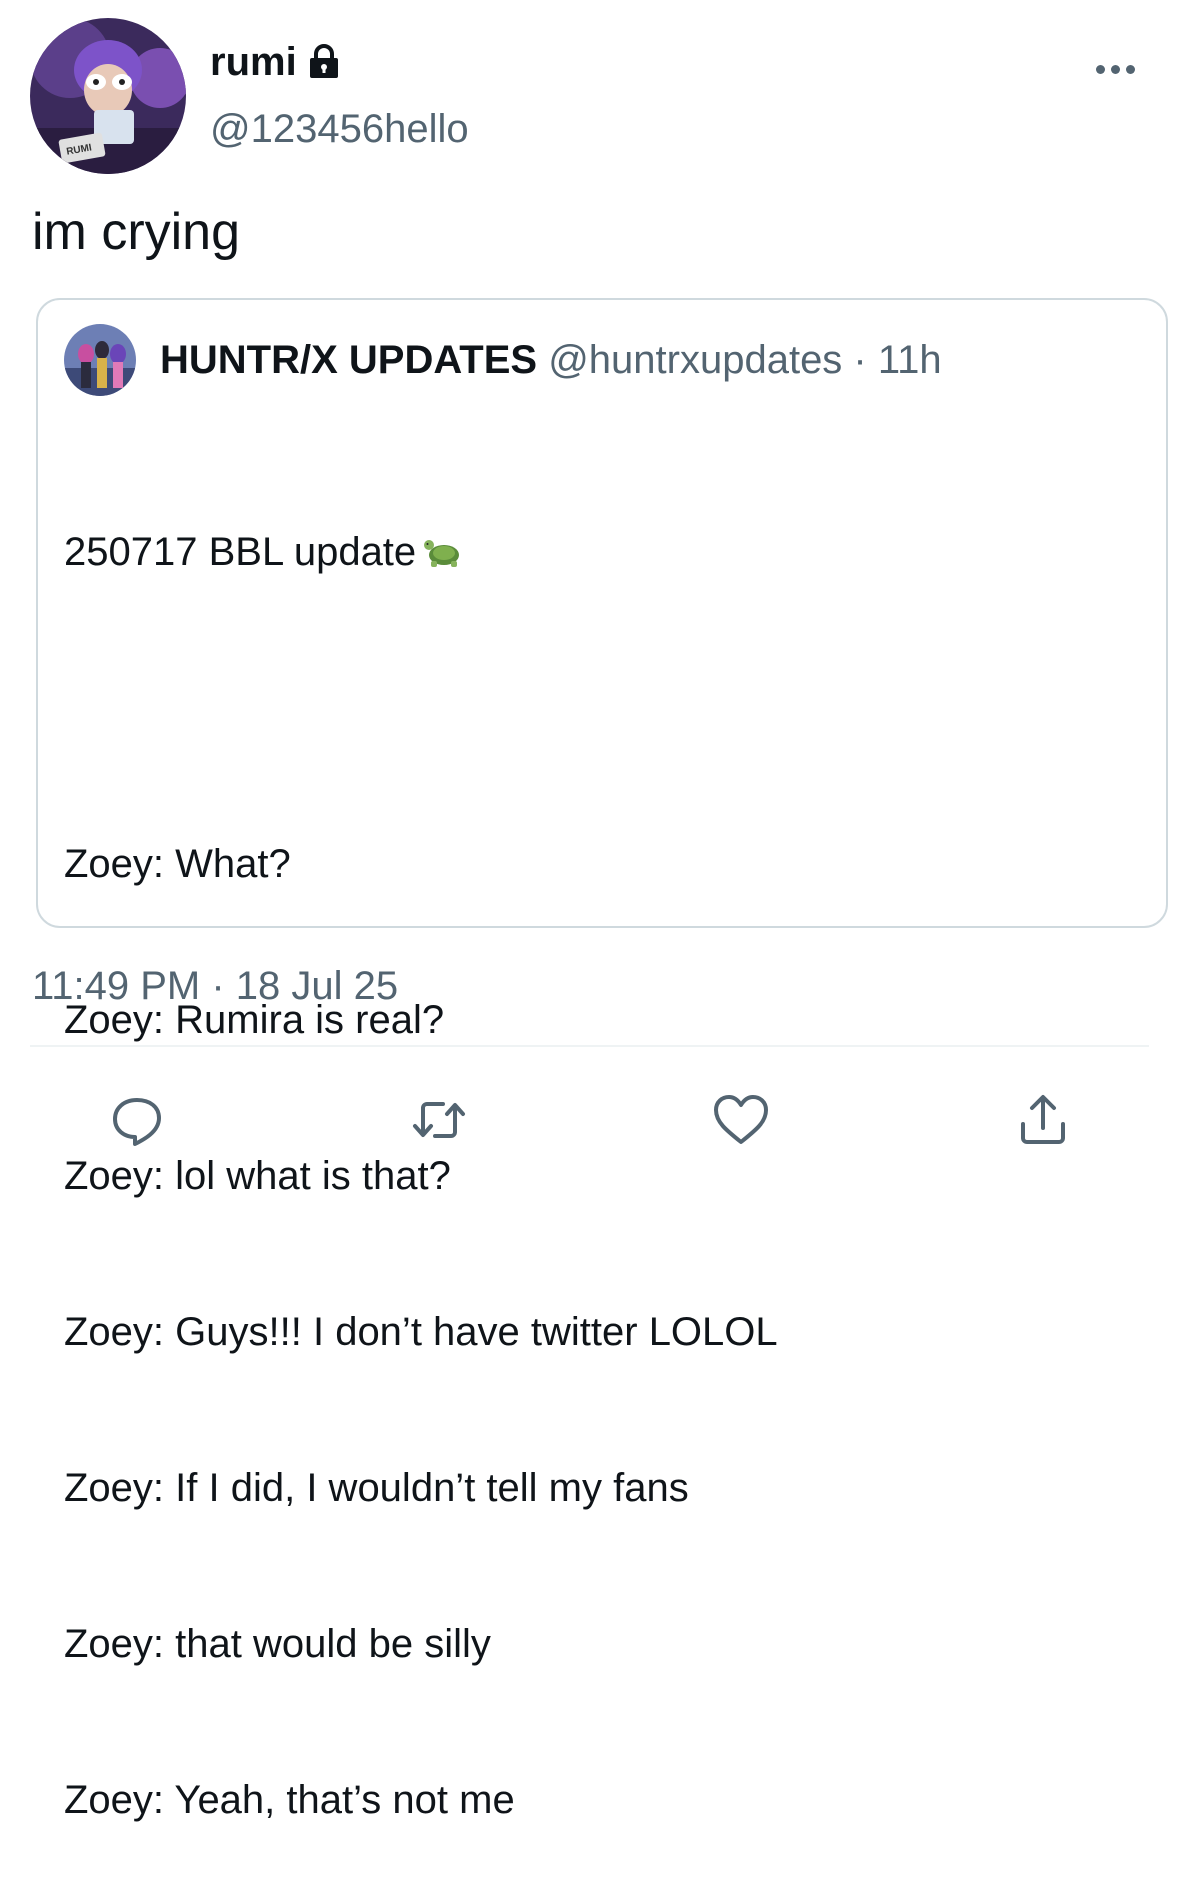  What do you see at coordinates (108, 96) in the screenshot?
I see `avatar: RUMI` at bounding box center [108, 96].